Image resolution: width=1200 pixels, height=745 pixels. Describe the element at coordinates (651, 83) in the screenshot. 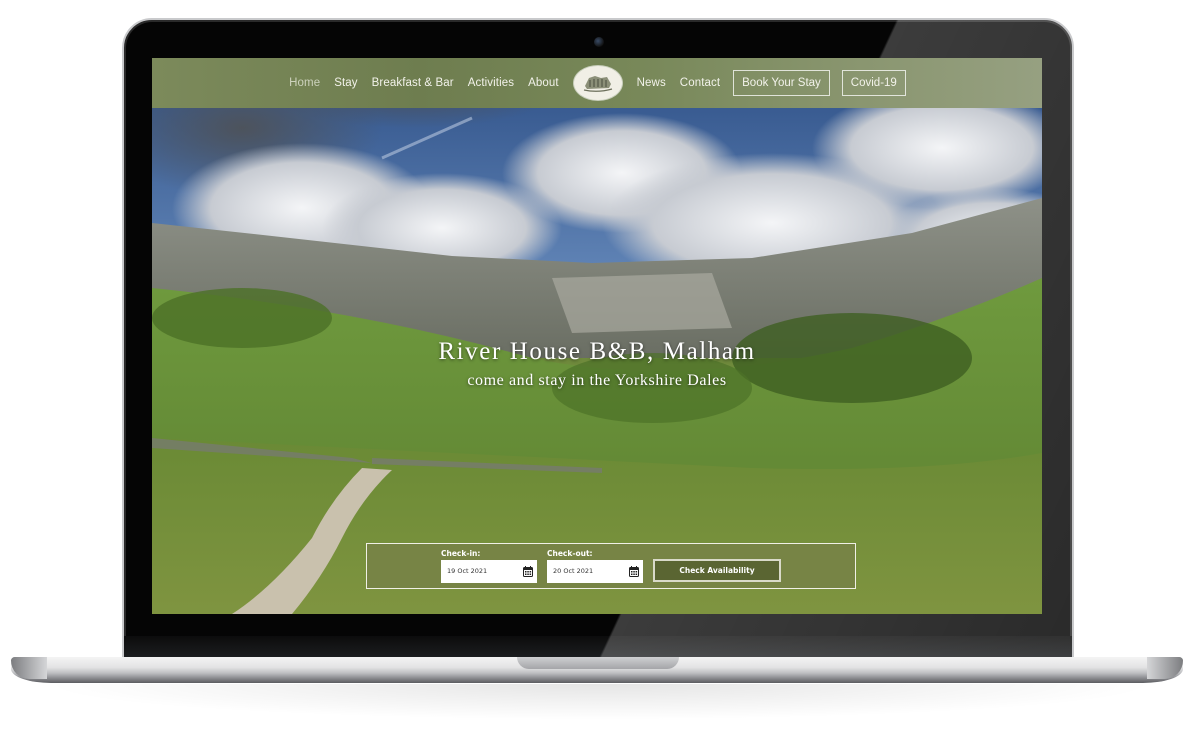

I see `nav-news: News` at that location.